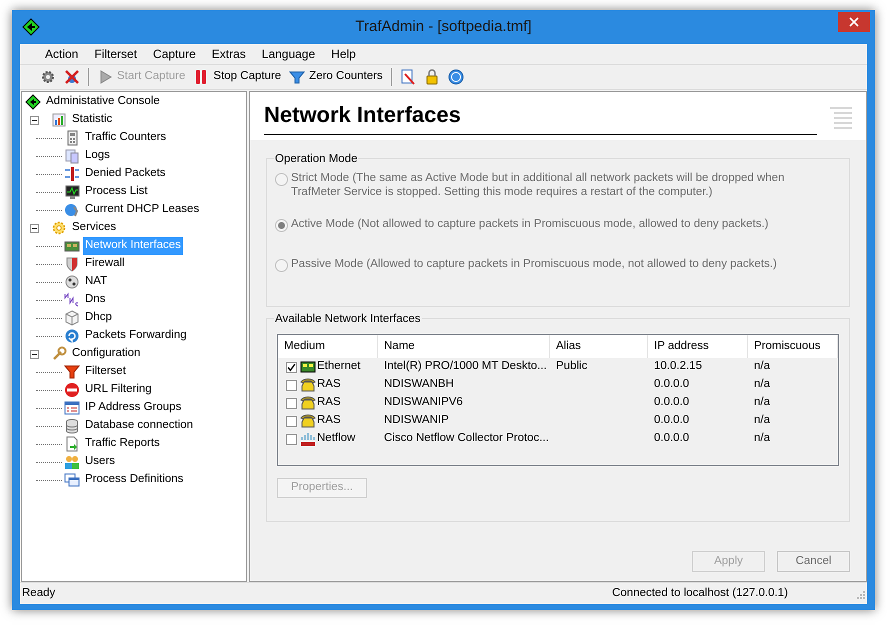 This screenshot has height=631, width=895. What do you see at coordinates (92, 120) in the screenshot?
I see `tree-item: Statistic` at bounding box center [92, 120].